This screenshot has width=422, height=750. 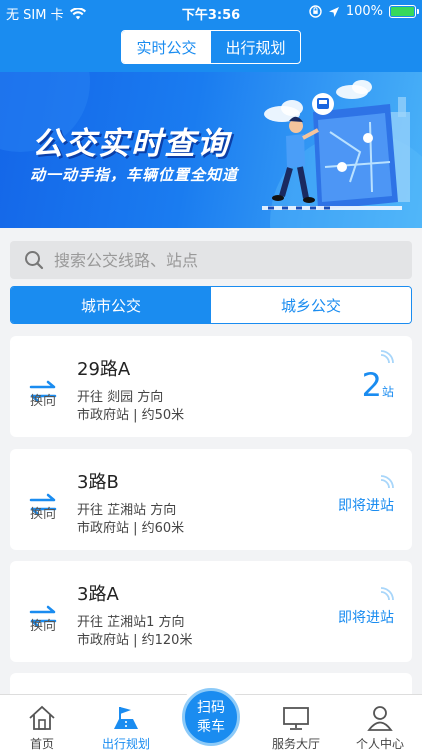 I want to click on signal-wave-icon, so click(x=387, y=357).